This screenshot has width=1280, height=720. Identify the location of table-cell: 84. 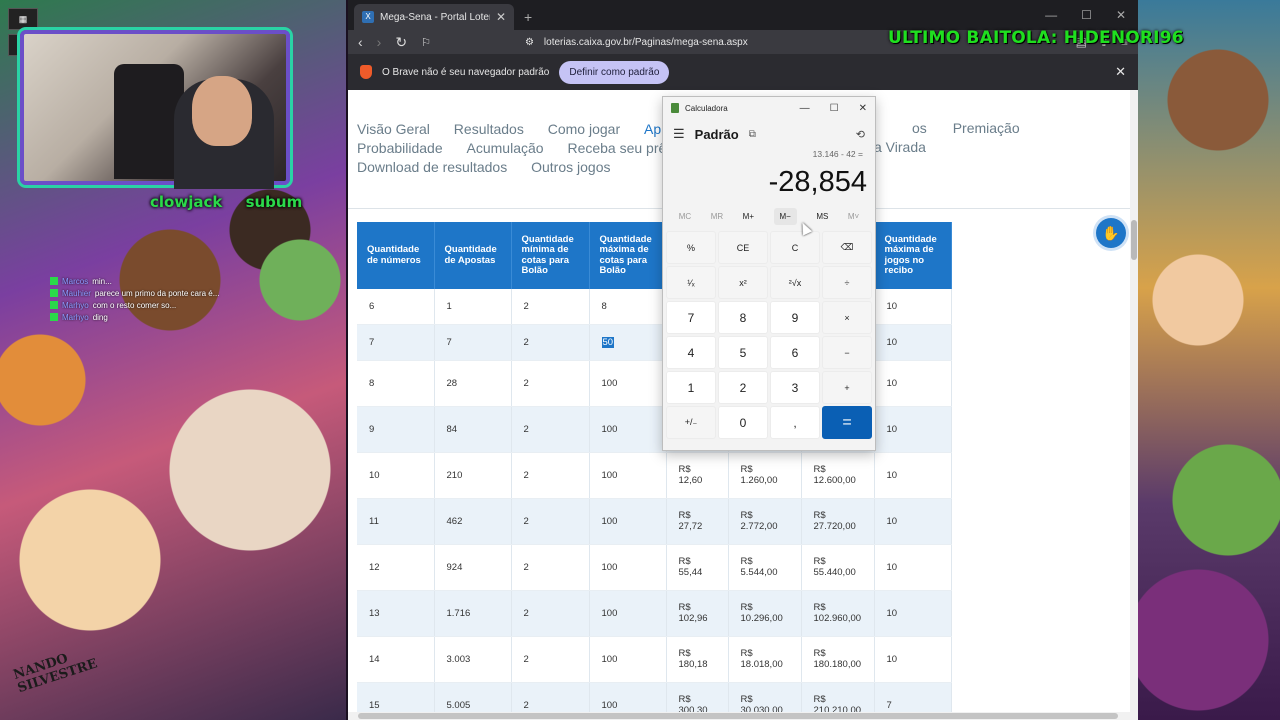
(473, 429).